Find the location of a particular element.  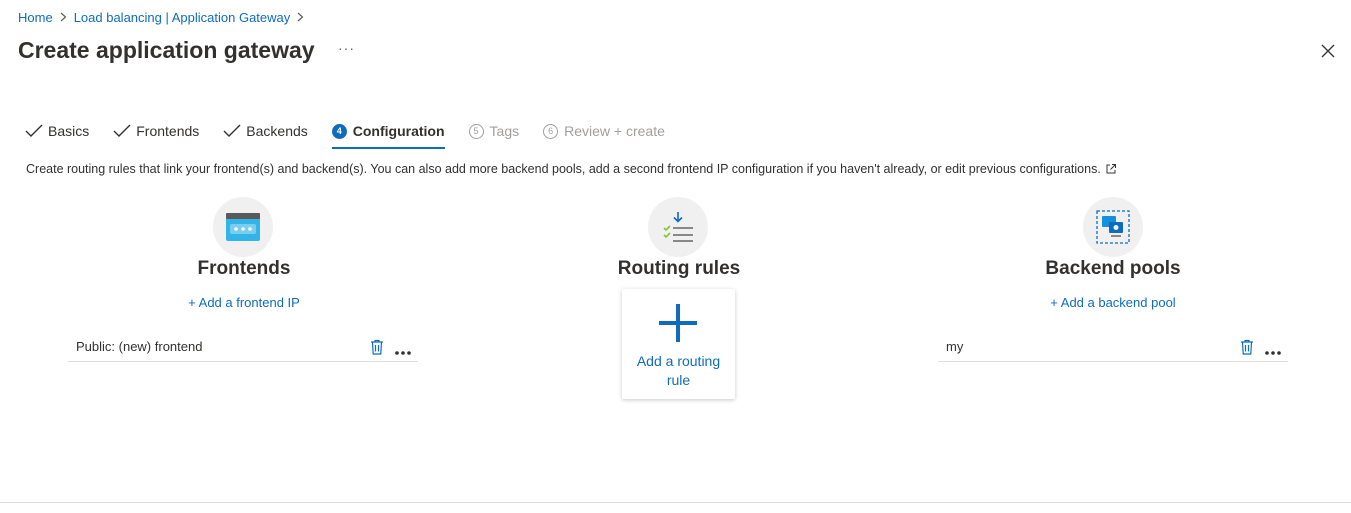

tab-label: Frontends is located at coordinates (168, 131).